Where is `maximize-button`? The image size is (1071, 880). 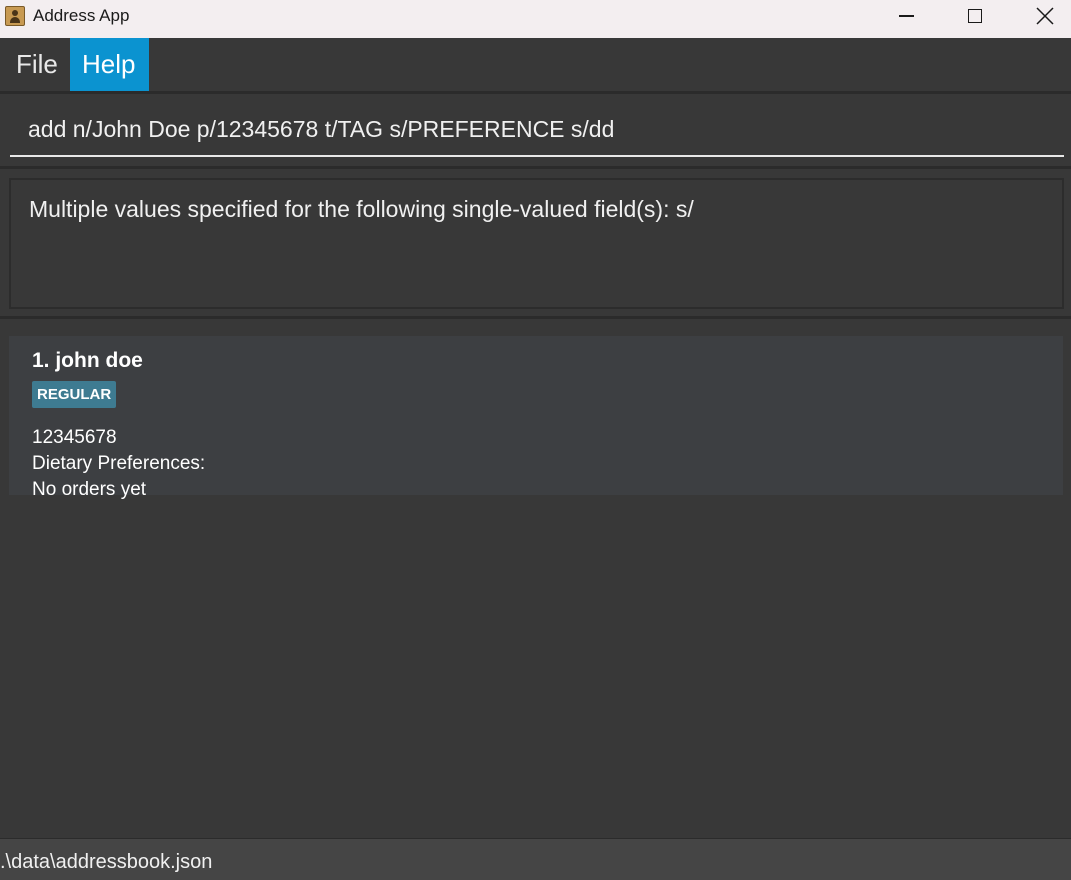
maximize-button is located at coordinates (975, 16).